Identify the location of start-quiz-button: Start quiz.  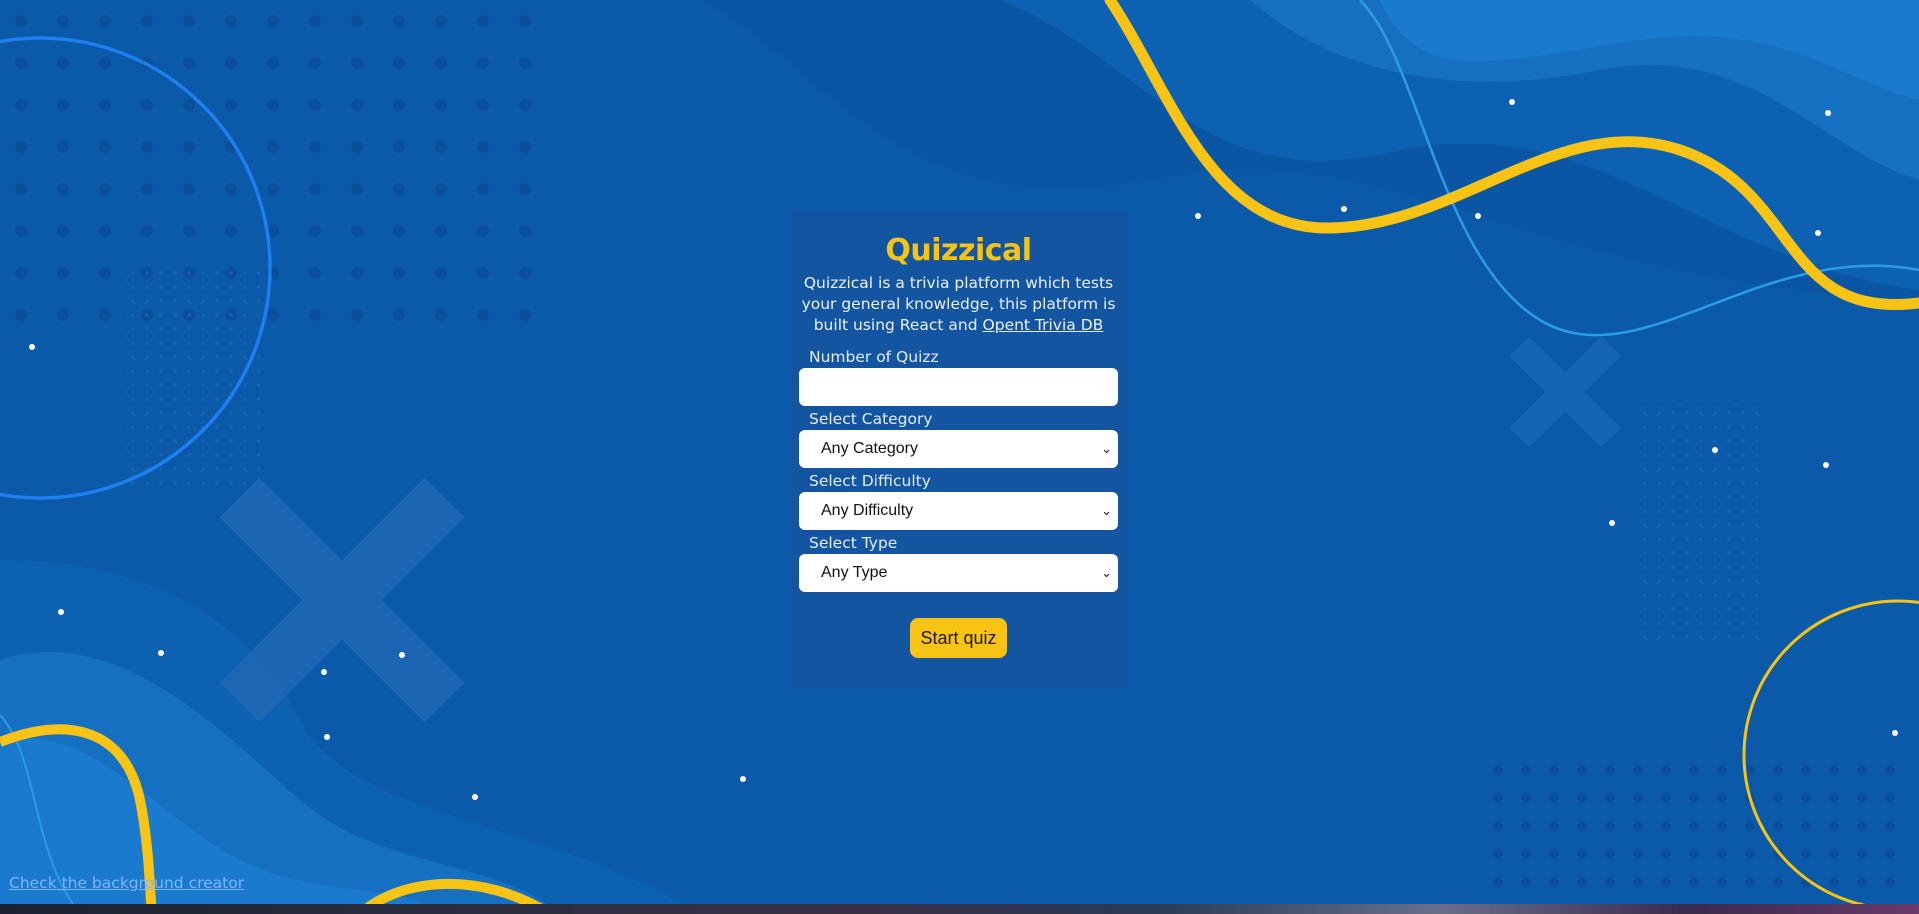
(958, 638).